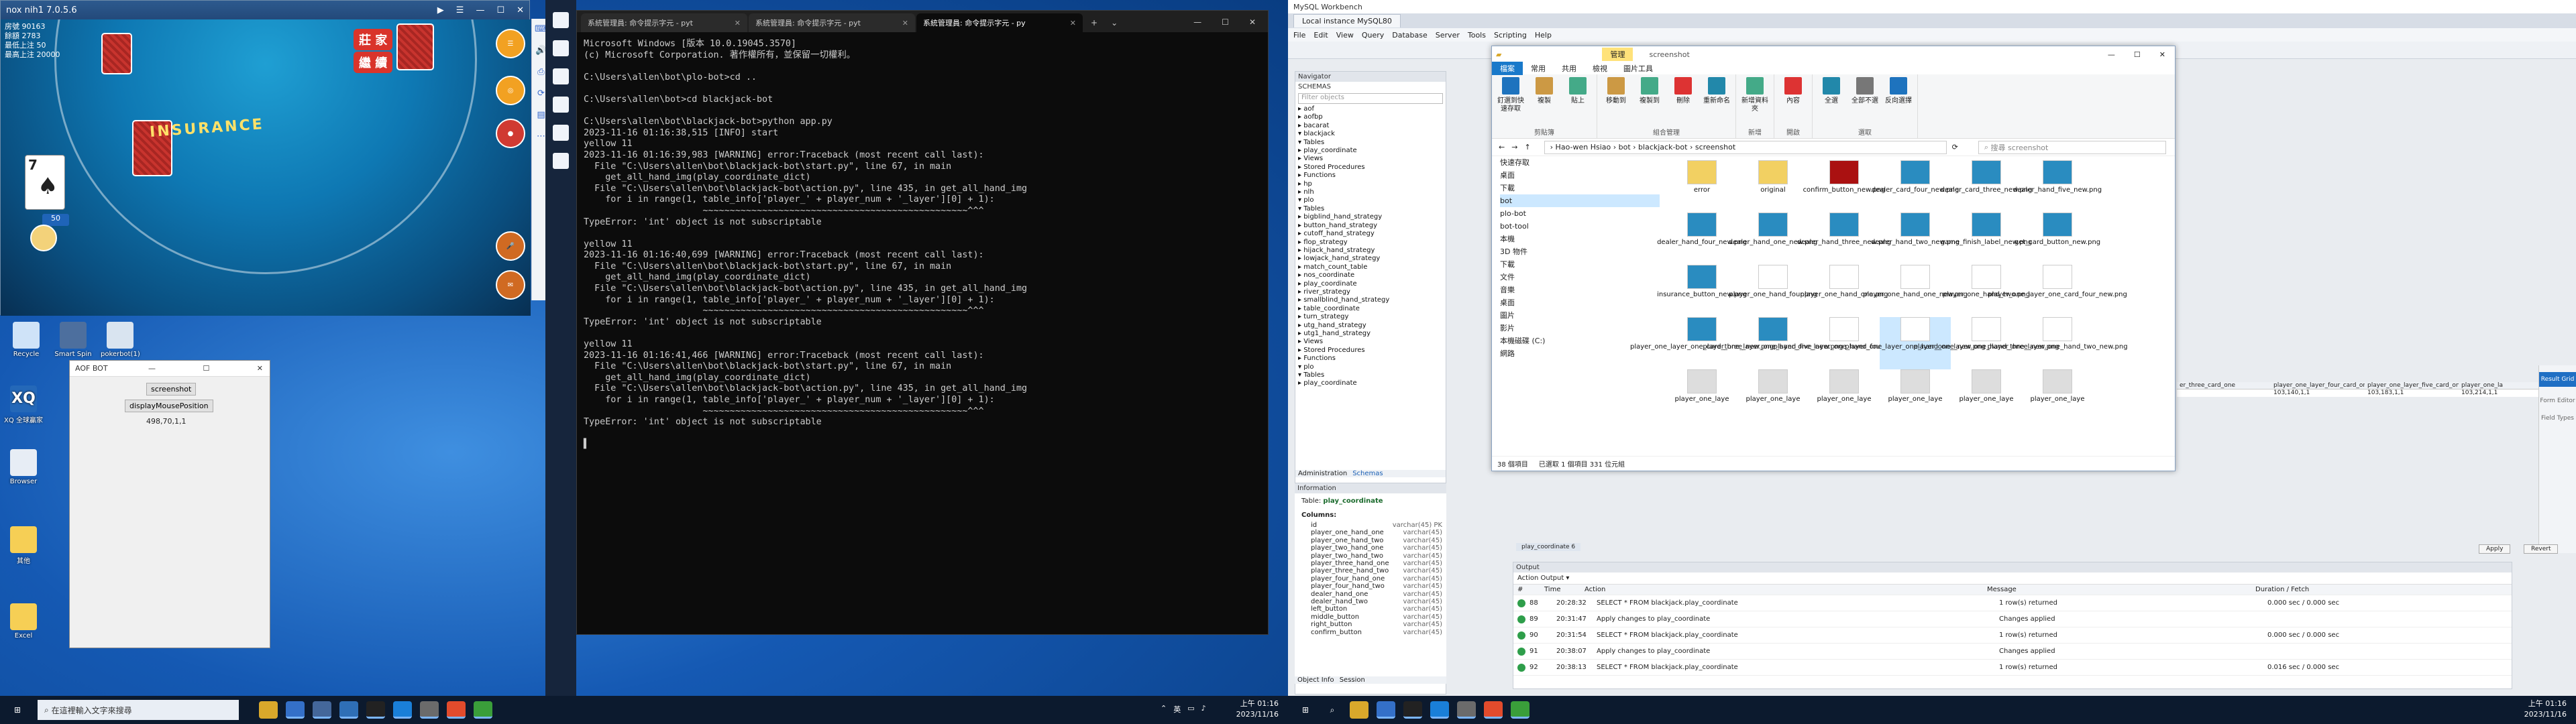 The width and height of the screenshot is (2576, 724). What do you see at coordinates (1580, 315) in the screenshot?
I see `nav-pane-item: 圖片` at bounding box center [1580, 315].